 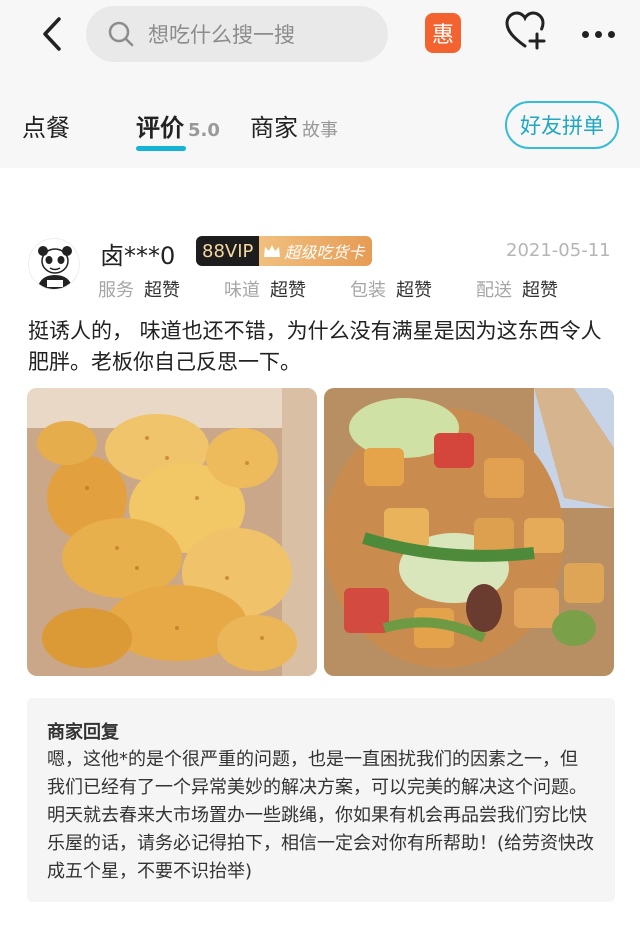 I want to click on rating-service: 服务 超赞, so click(x=161, y=289).